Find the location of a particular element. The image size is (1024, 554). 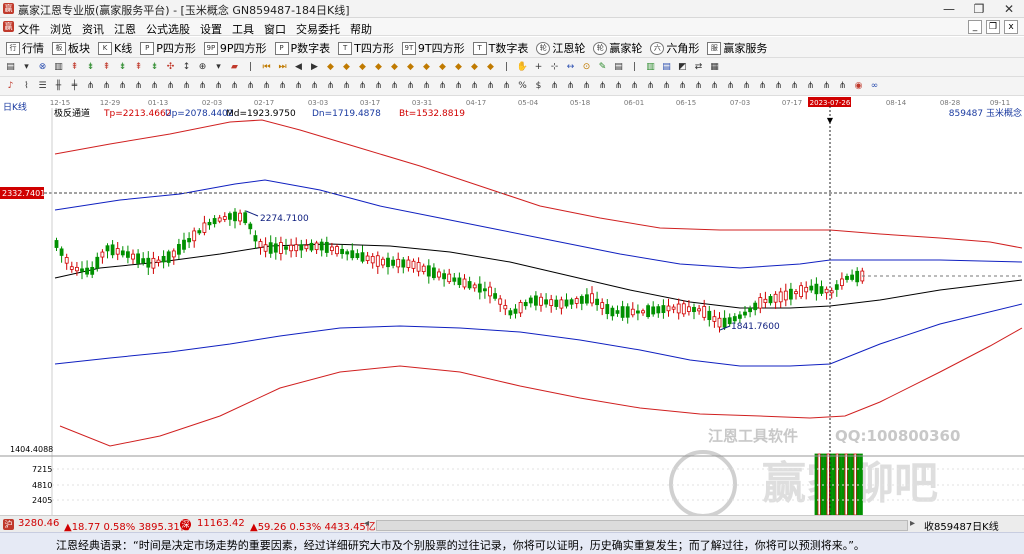

tool-dollar-icon: $ is located at coordinates (538, 86).